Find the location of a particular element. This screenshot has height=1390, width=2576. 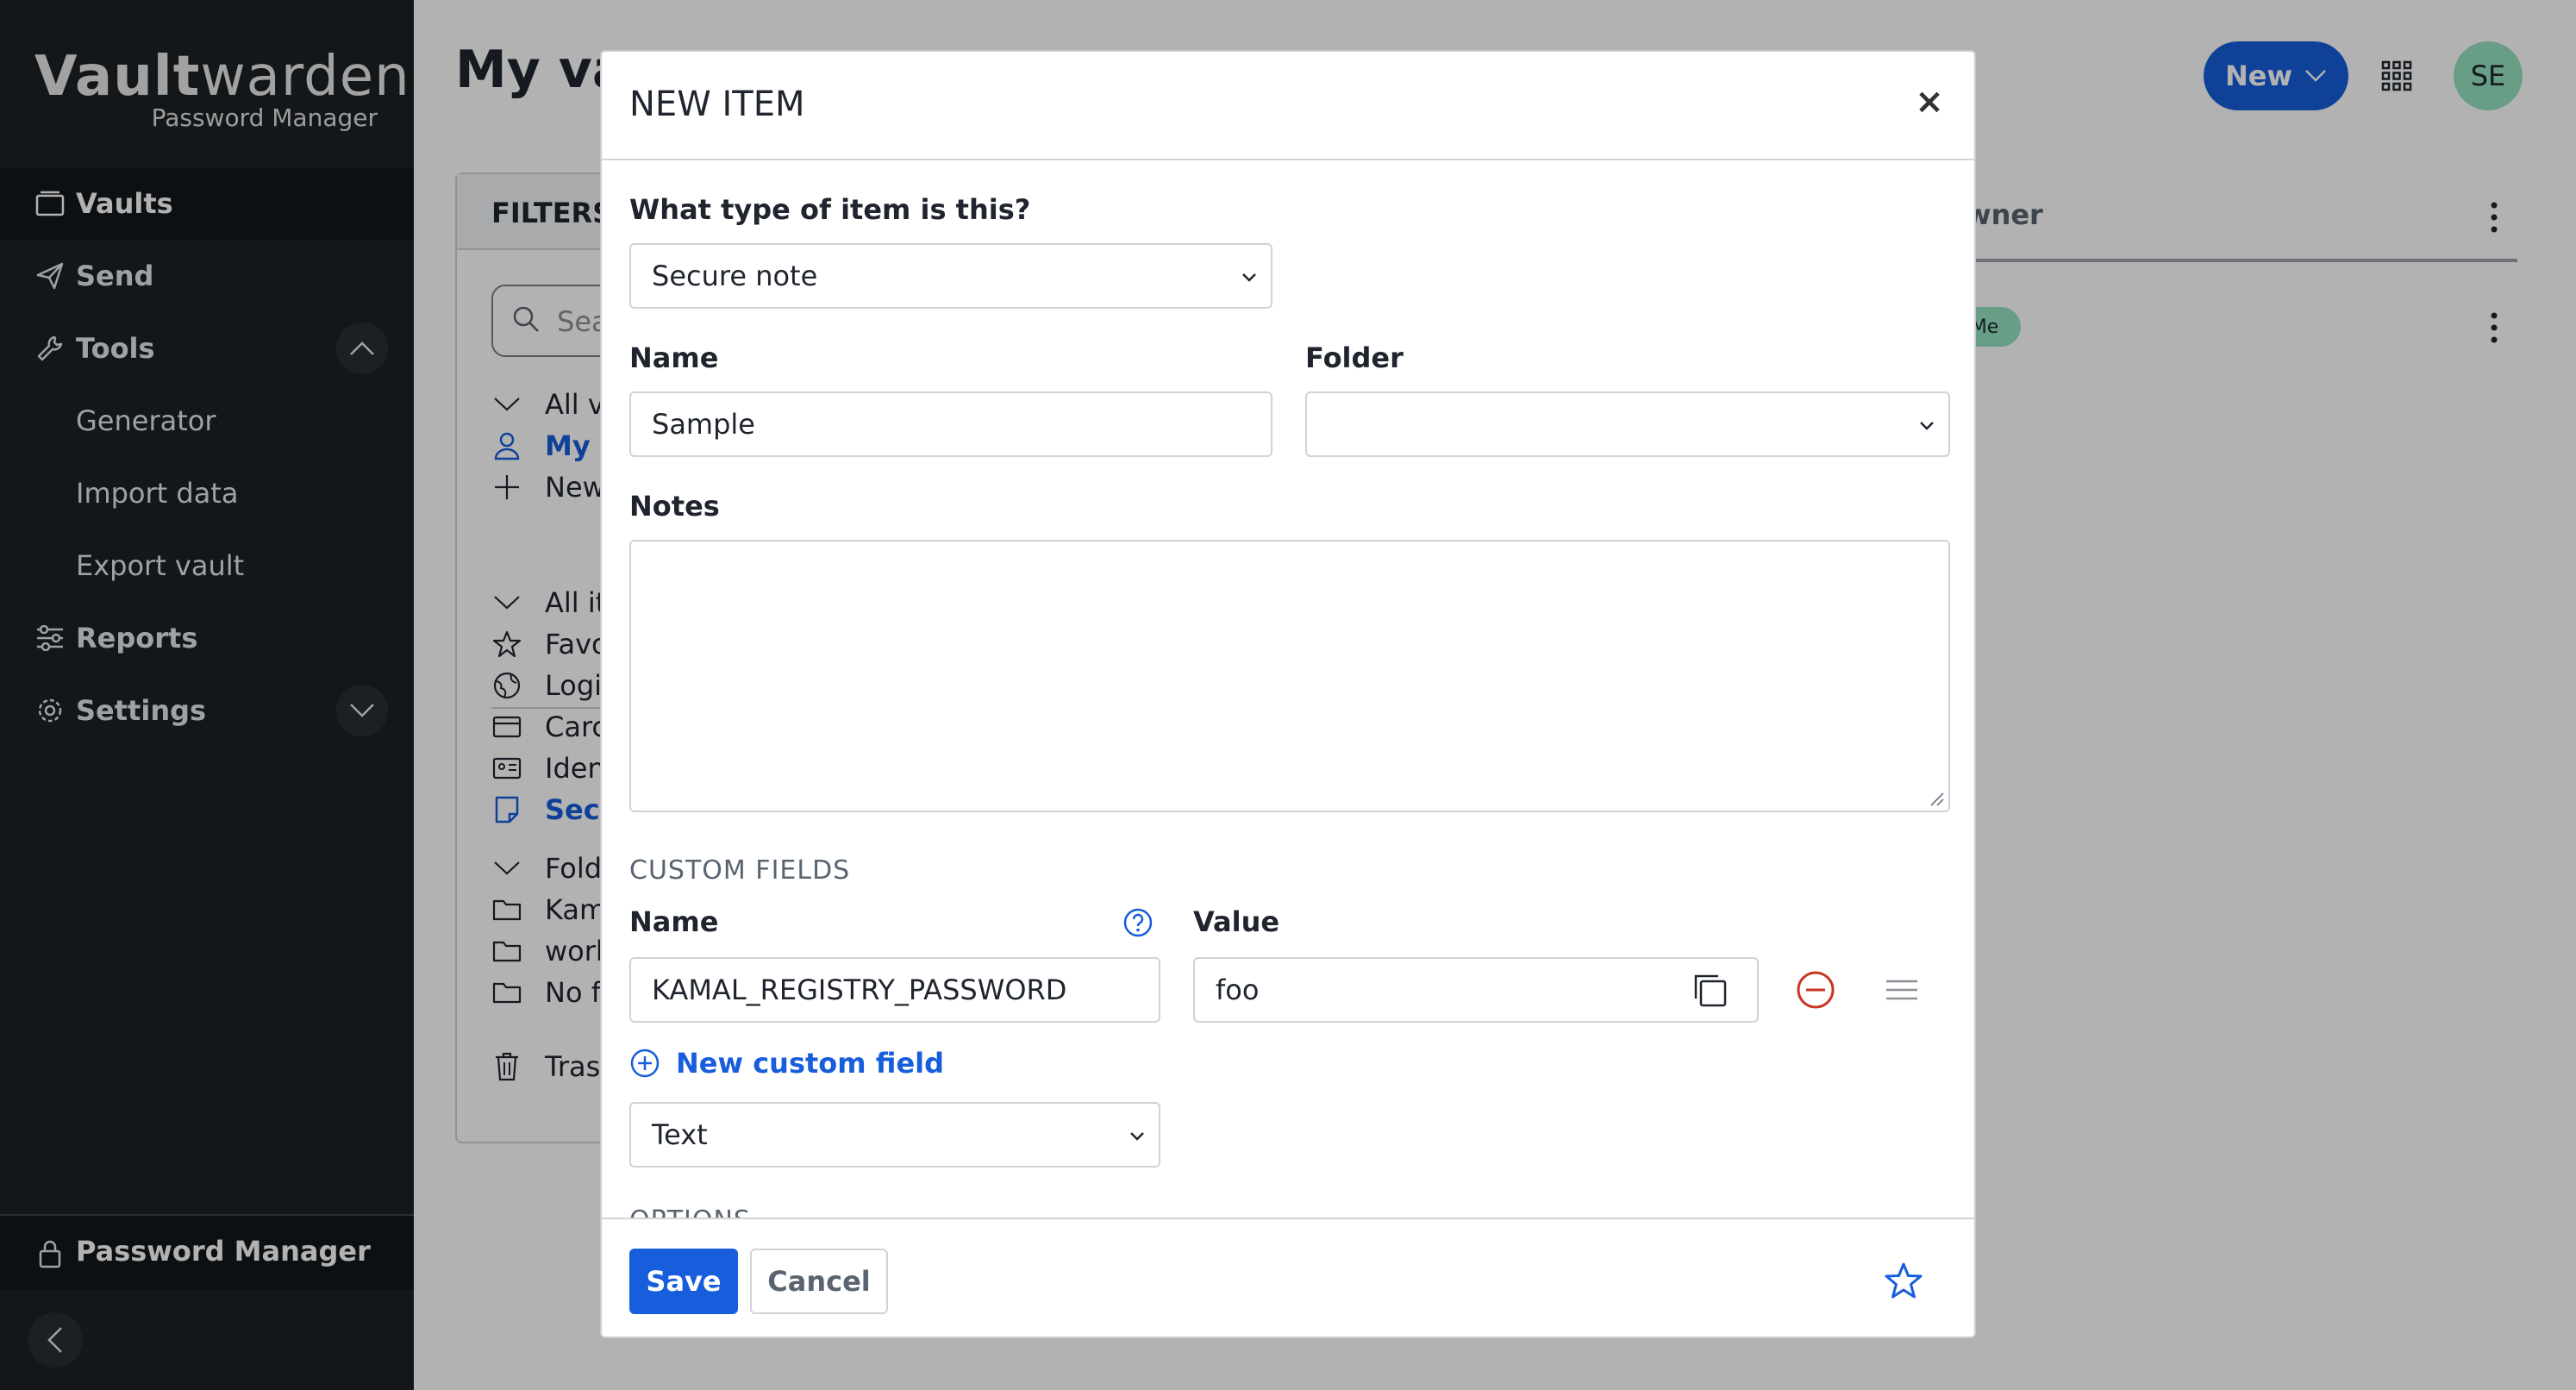

remove-custom-field-icon is located at coordinates (1815, 990).